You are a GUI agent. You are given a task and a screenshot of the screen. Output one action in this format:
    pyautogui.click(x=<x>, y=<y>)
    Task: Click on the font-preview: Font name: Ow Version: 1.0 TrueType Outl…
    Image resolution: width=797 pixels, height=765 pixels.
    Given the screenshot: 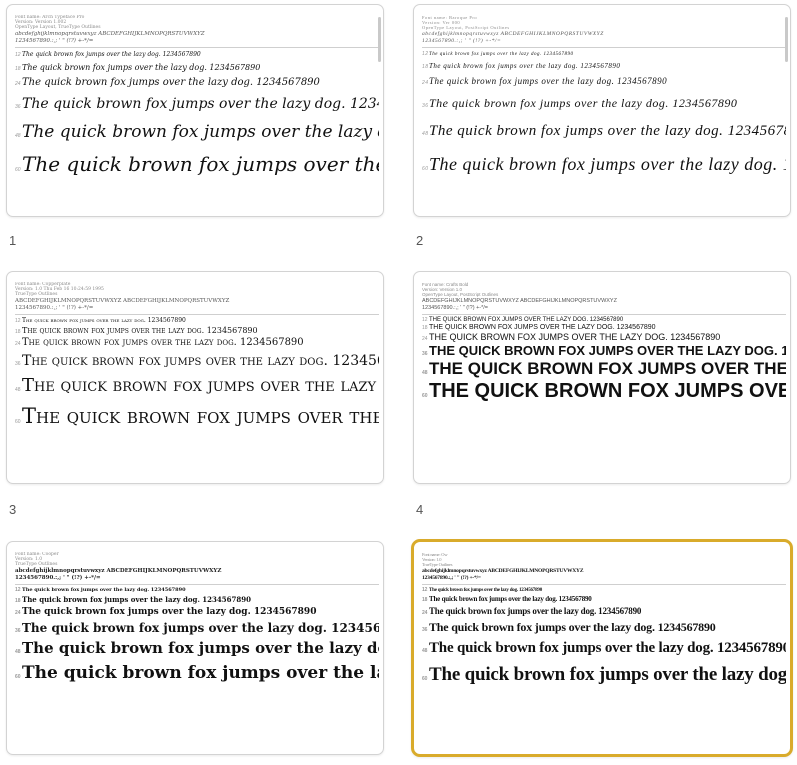 What is the action you would take?
    pyautogui.click(x=604, y=651)
    